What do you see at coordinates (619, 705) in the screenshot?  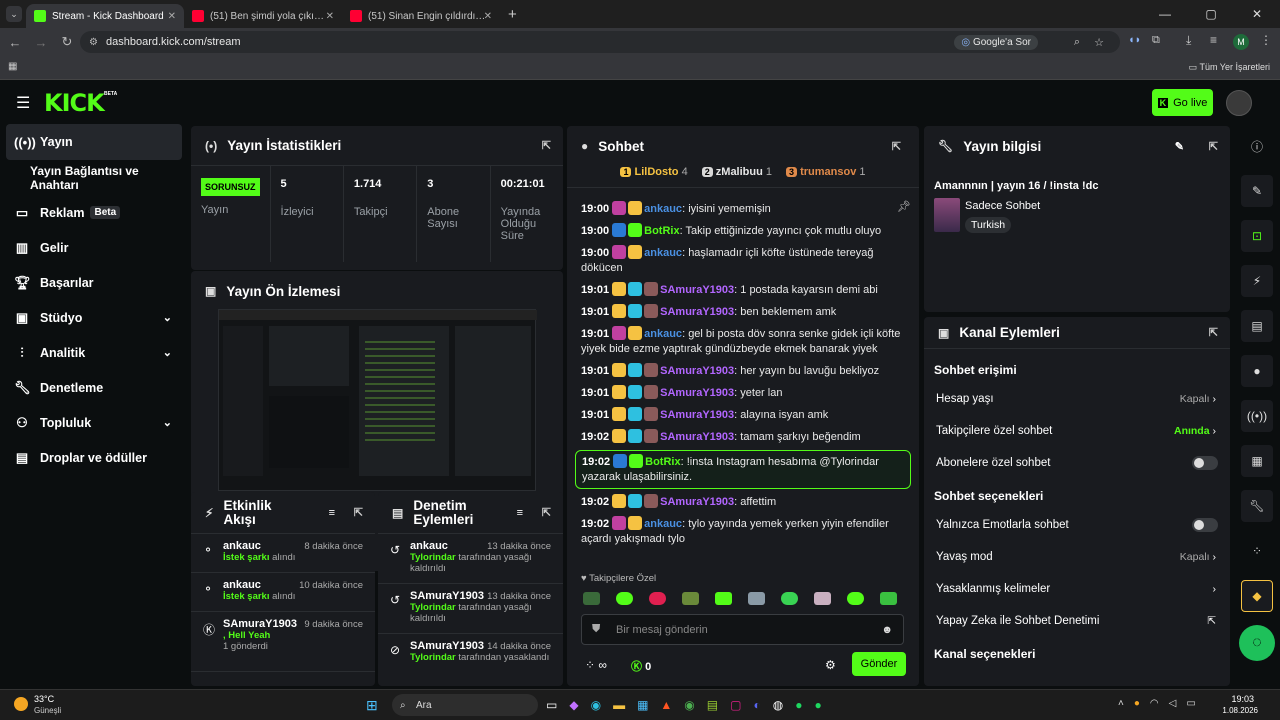 I see `file-explorer-icon: ▬` at bounding box center [619, 705].